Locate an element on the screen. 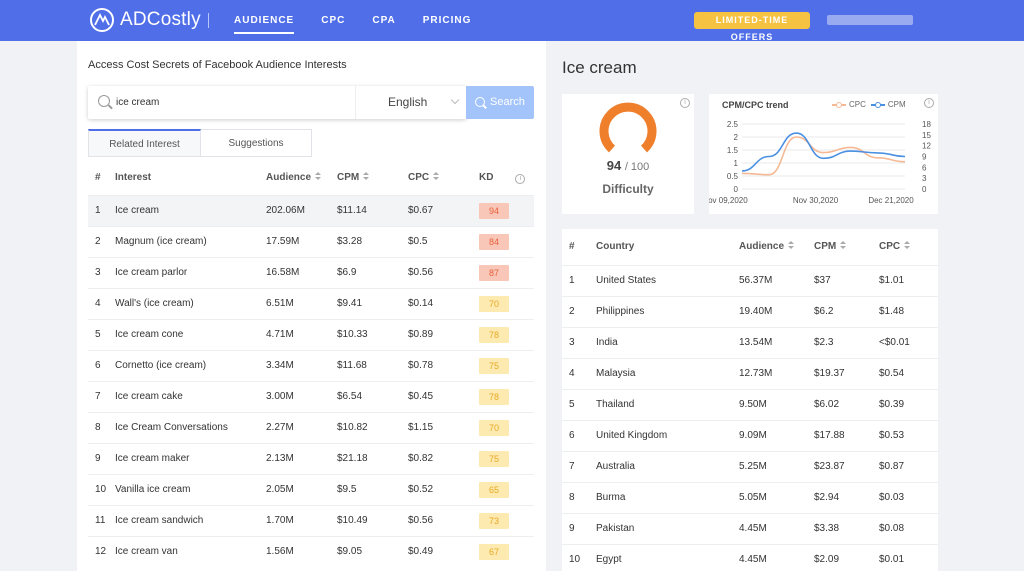 The height and width of the screenshot is (571, 1024). language-value: English is located at coordinates (408, 102).